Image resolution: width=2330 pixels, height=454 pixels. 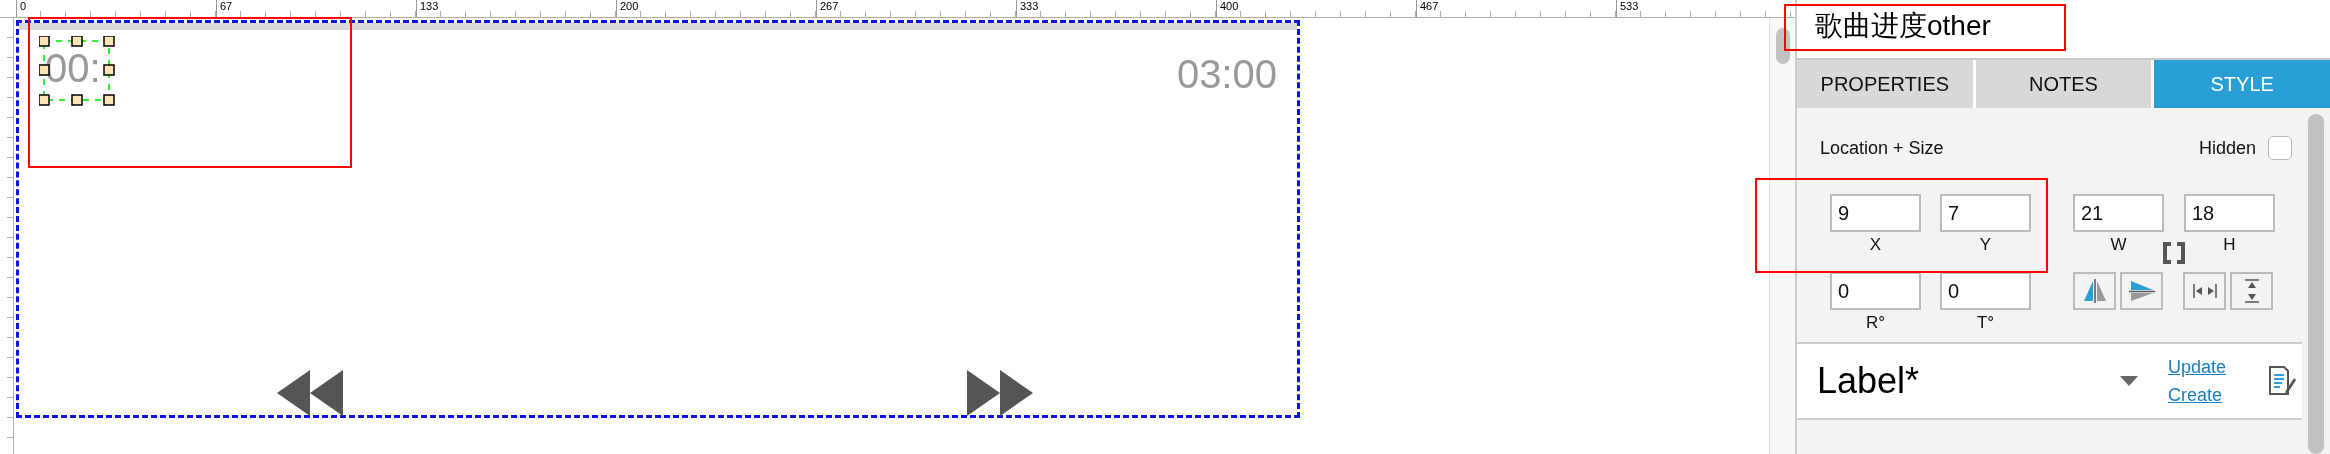 What do you see at coordinates (2229, 245) in the screenshot?
I see `field-label: H` at bounding box center [2229, 245].